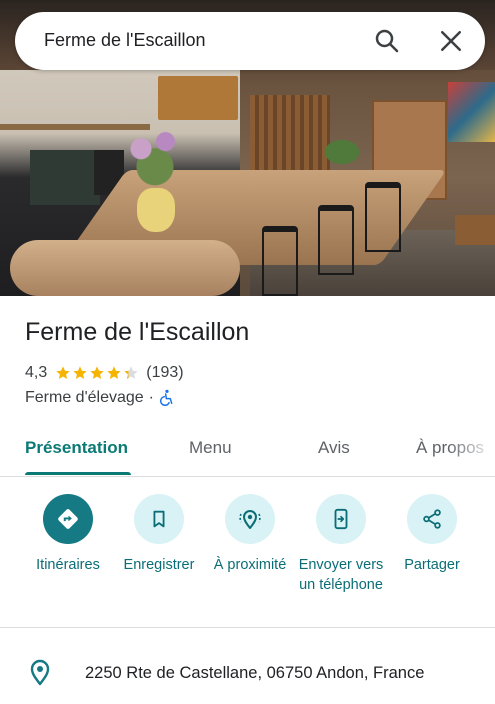  What do you see at coordinates (475, 230) in the screenshot?
I see `photo-table` at bounding box center [475, 230].